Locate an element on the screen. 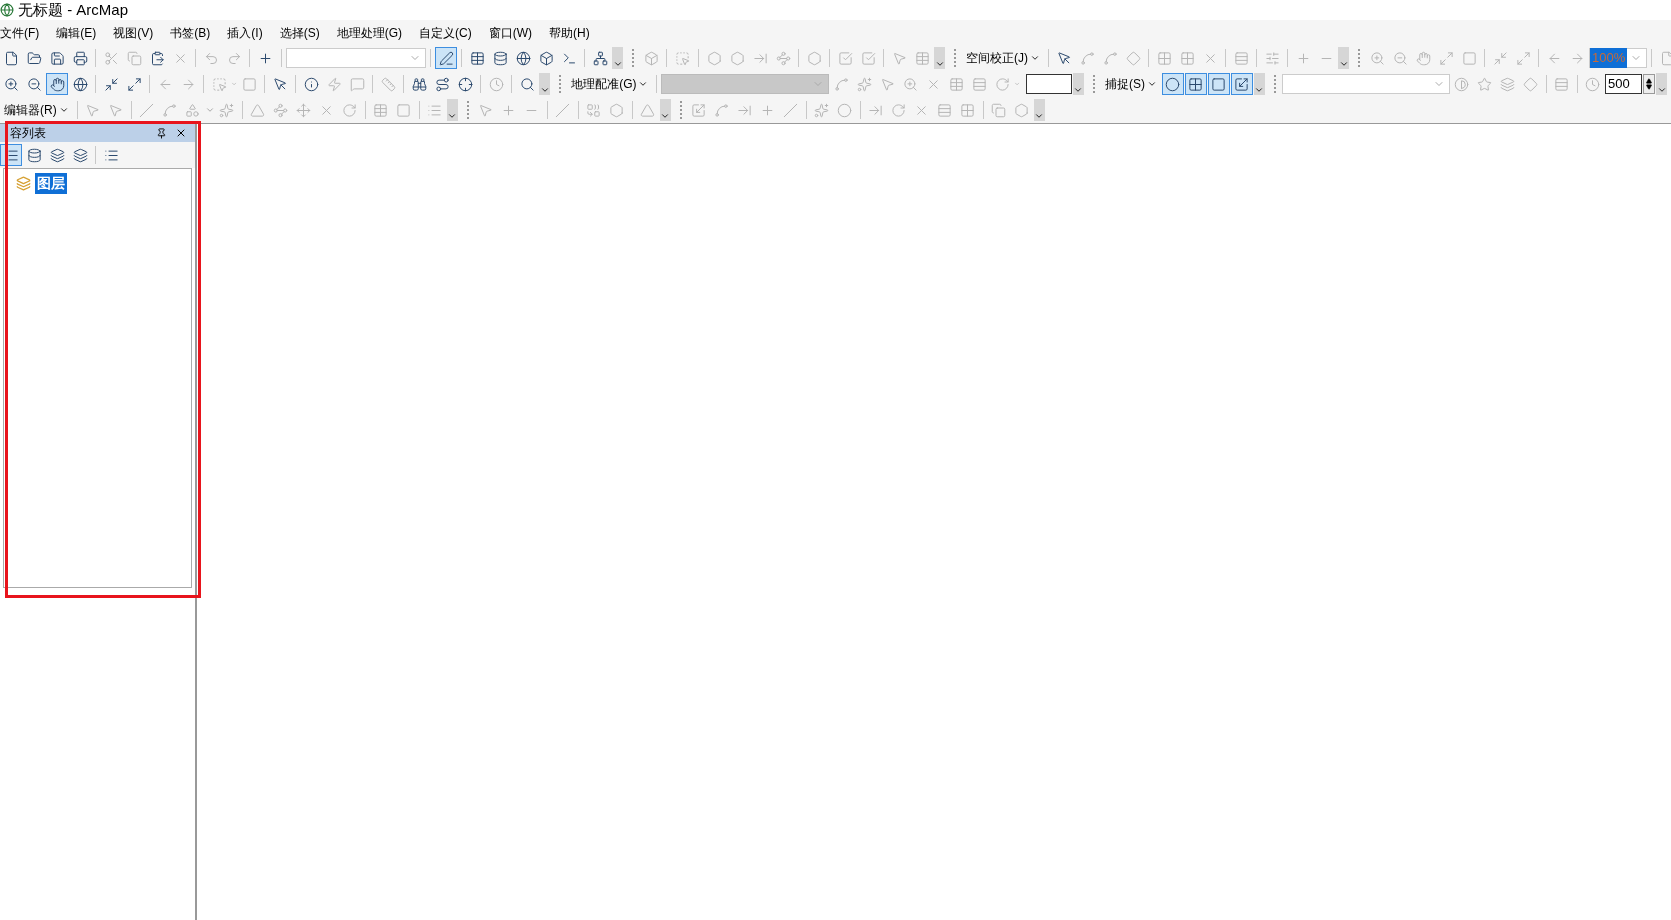 Image resolution: width=1671 pixels, height=920 pixels. pin-icon is located at coordinates (161, 133).